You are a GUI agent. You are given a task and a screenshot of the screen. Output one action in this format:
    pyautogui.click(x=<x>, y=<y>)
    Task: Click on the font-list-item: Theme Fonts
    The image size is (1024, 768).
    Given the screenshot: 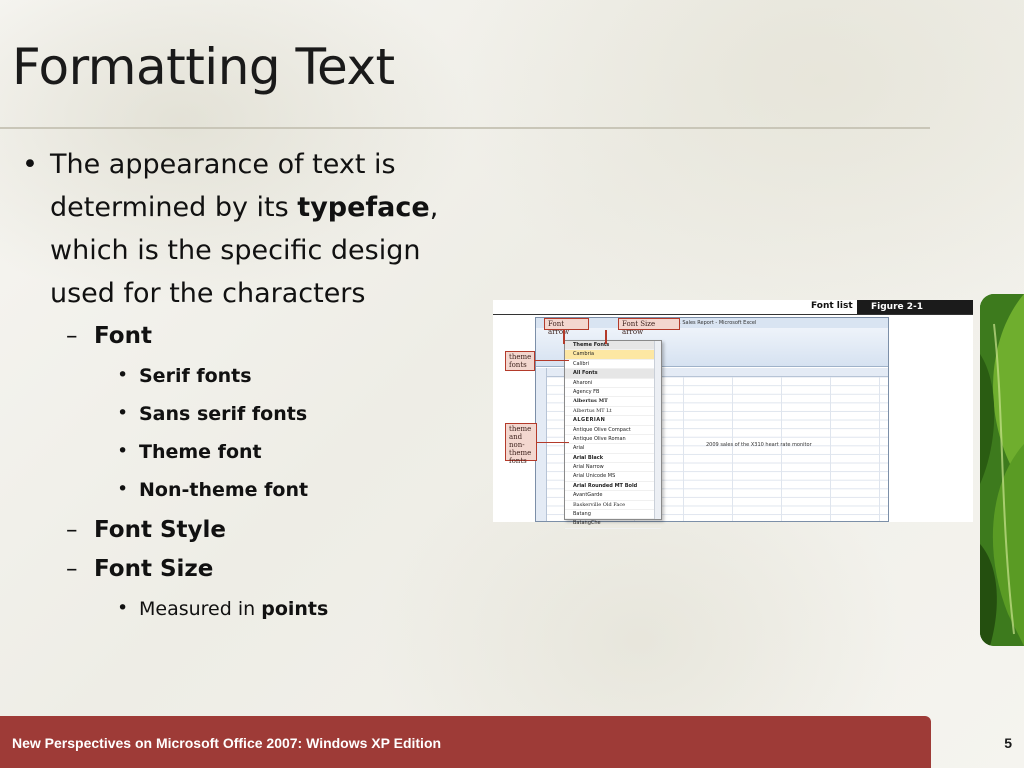 What is the action you would take?
    pyautogui.click(x=613, y=346)
    